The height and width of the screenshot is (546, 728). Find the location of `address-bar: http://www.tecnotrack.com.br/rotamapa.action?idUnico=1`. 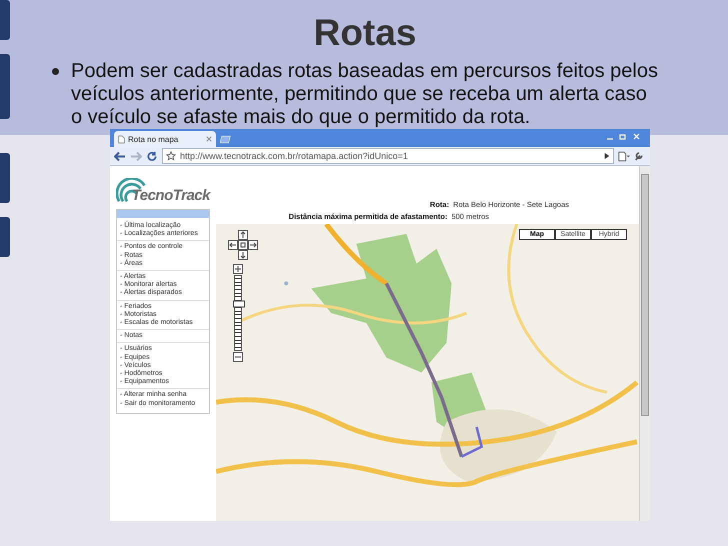

address-bar: http://www.tecnotrack.com.br/rotamapa.action?idUnico=1 is located at coordinates (388, 156).